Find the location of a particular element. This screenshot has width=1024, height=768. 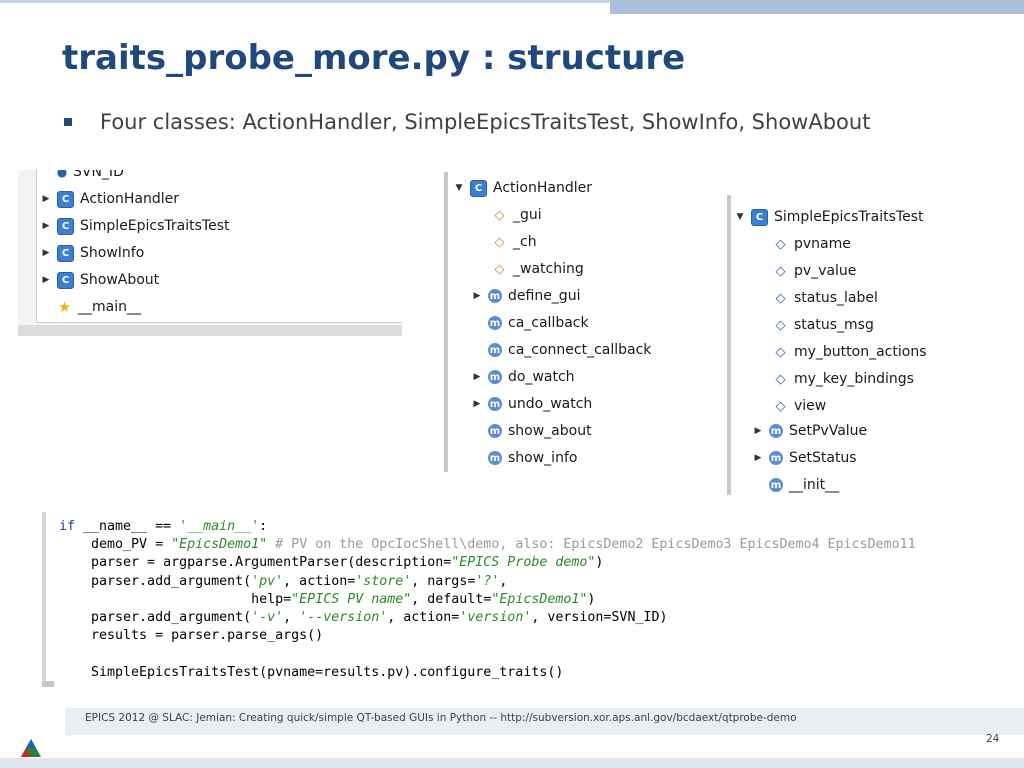

tree-item-show-info: m show_info is located at coordinates (524, 458).